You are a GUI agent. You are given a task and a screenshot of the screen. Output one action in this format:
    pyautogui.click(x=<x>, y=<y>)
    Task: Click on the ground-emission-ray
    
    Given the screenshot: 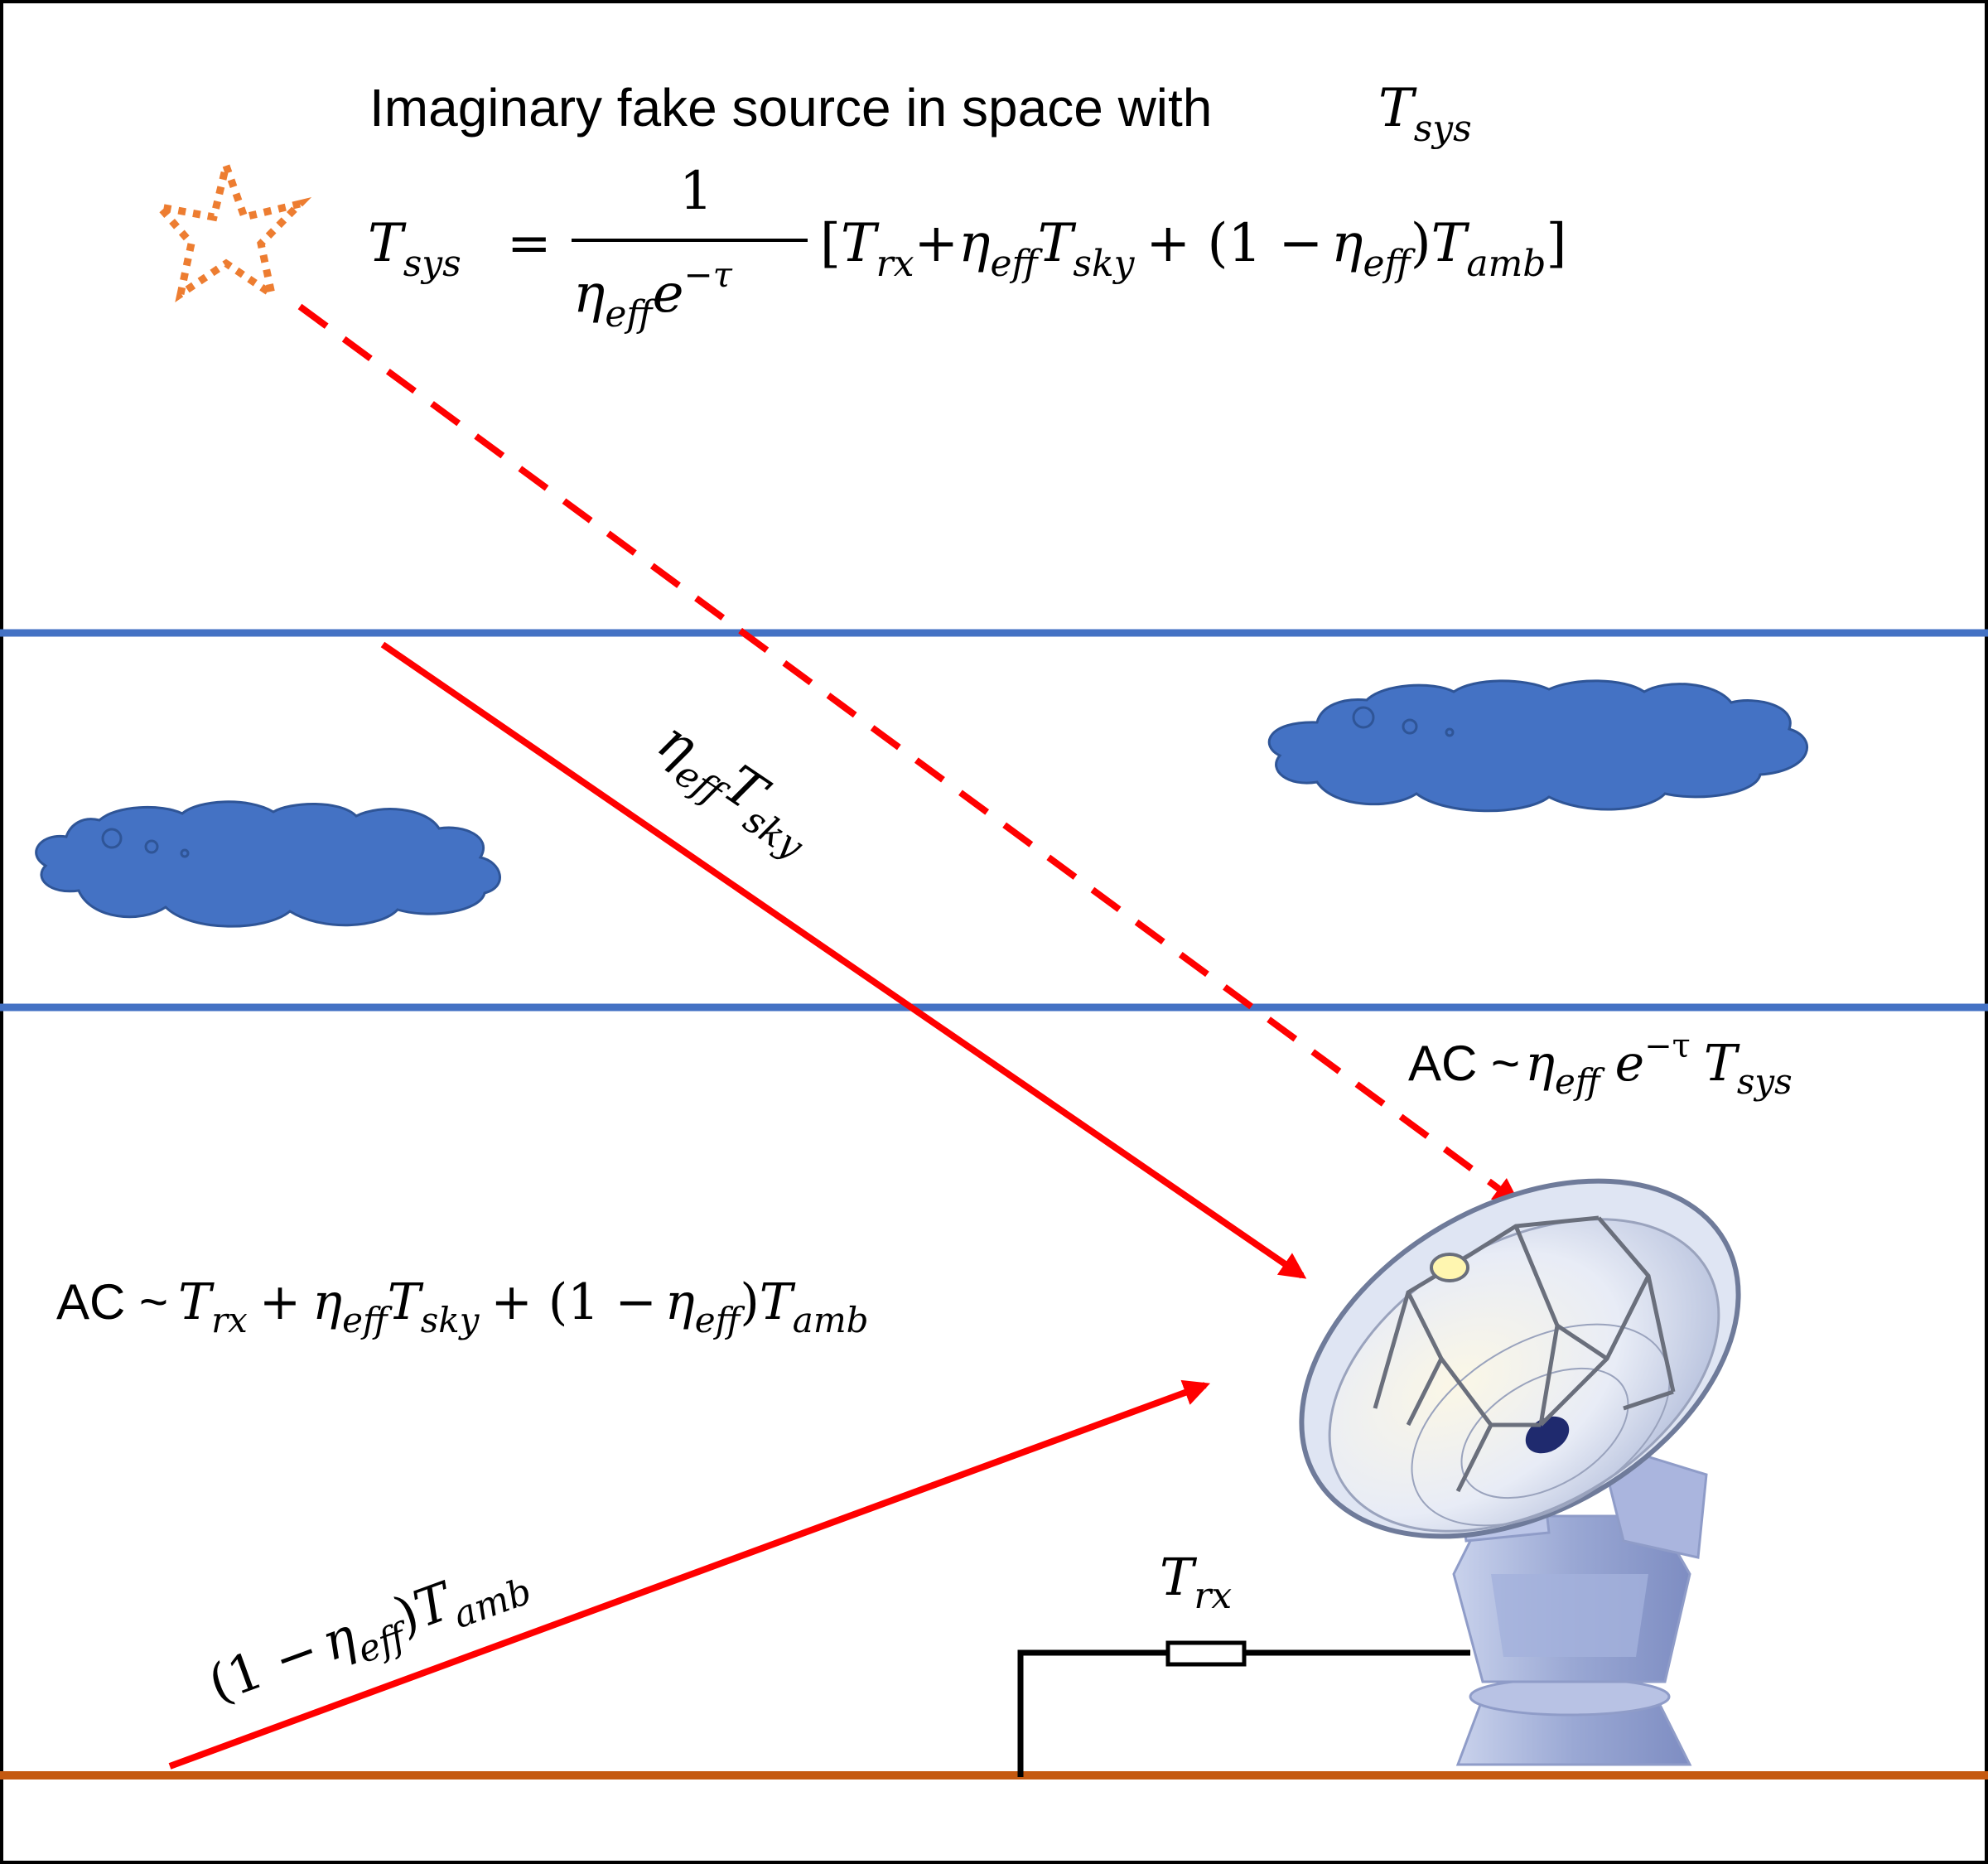 What is the action you would take?
    pyautogui.click(x=689, y=1574)
    